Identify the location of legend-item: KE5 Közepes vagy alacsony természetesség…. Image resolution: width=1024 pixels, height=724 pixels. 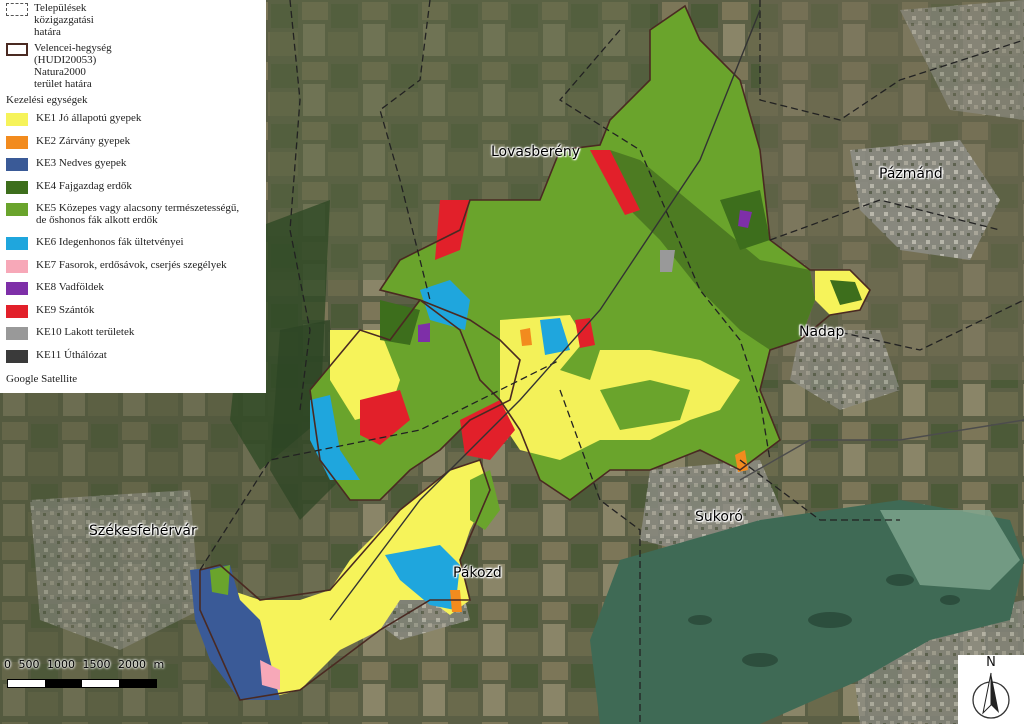
(134, 219).